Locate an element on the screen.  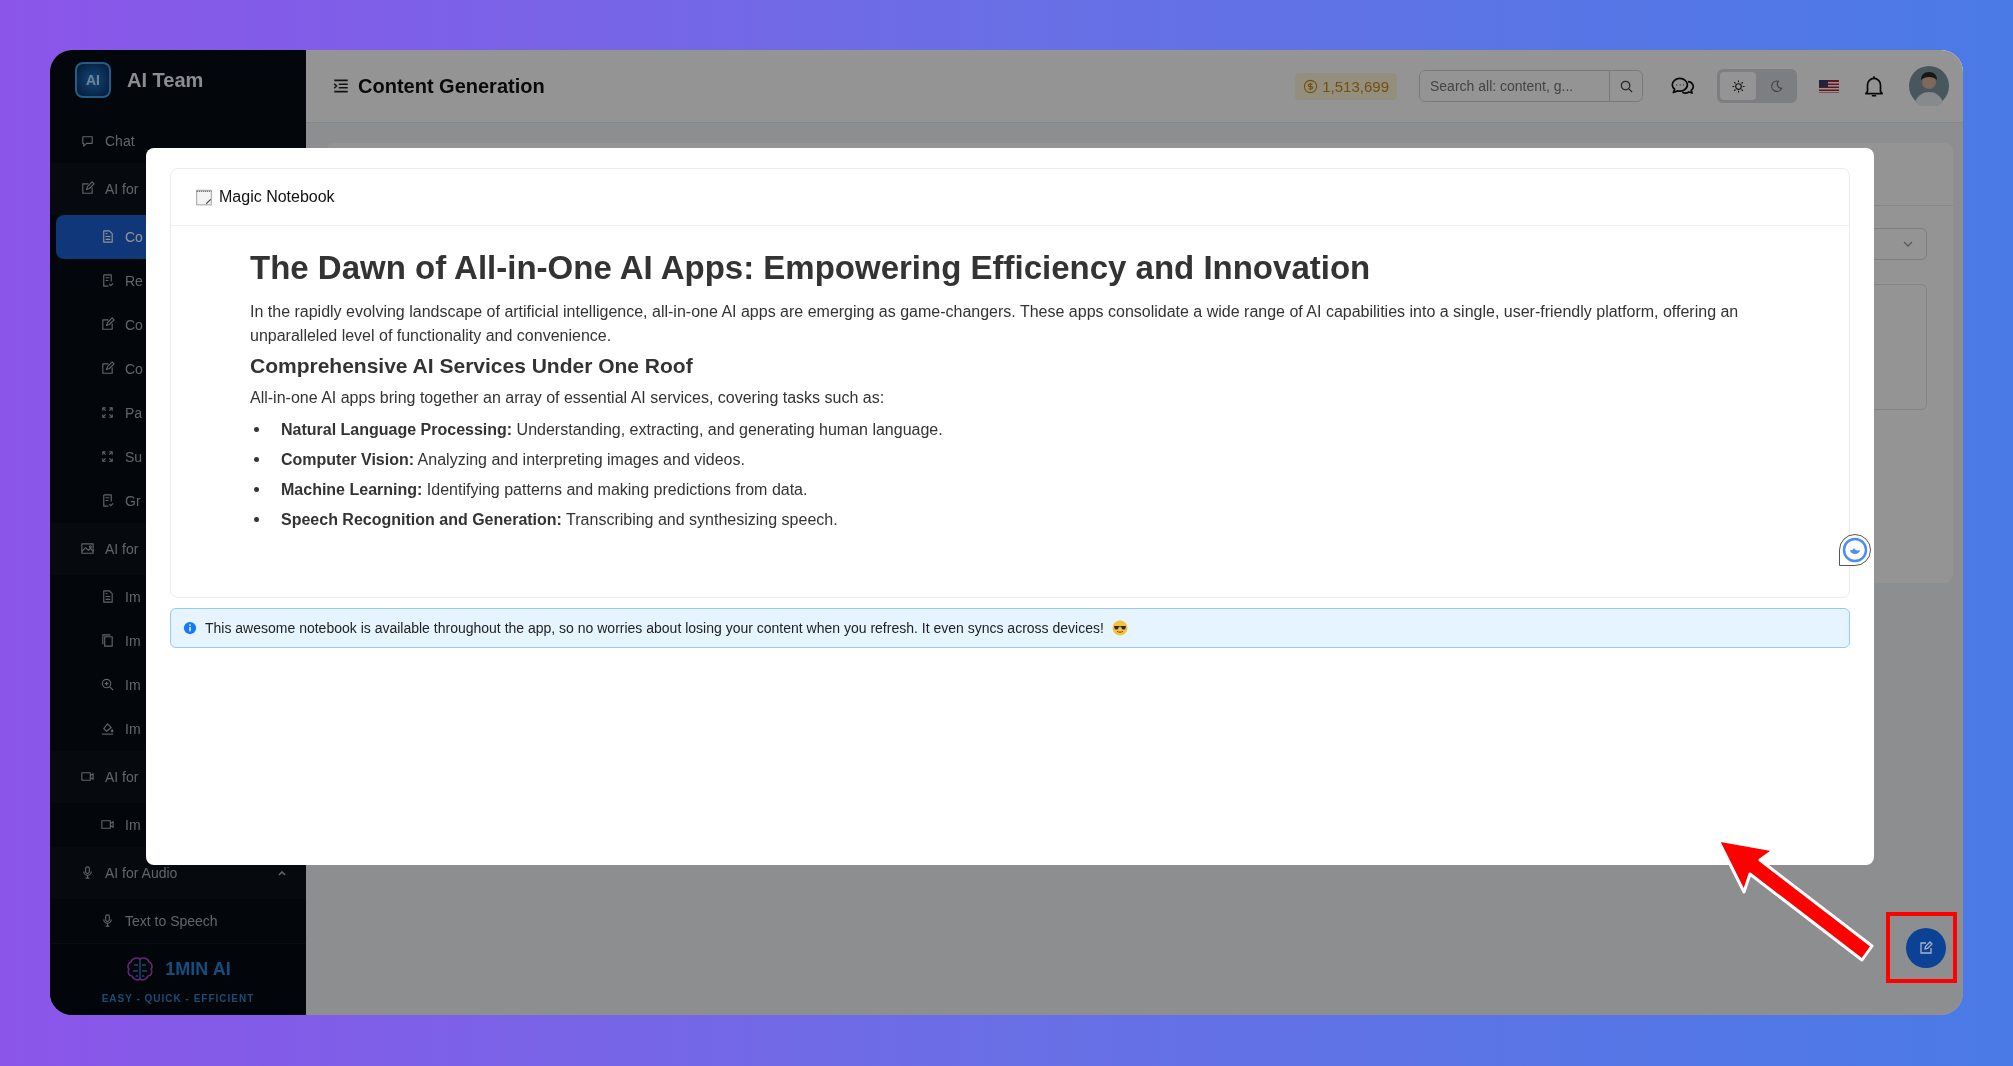
article-paragraph: All-in-one AI apps bring together an array of essential AI services, covering tasks such as: is located at coordinates (568, 397).